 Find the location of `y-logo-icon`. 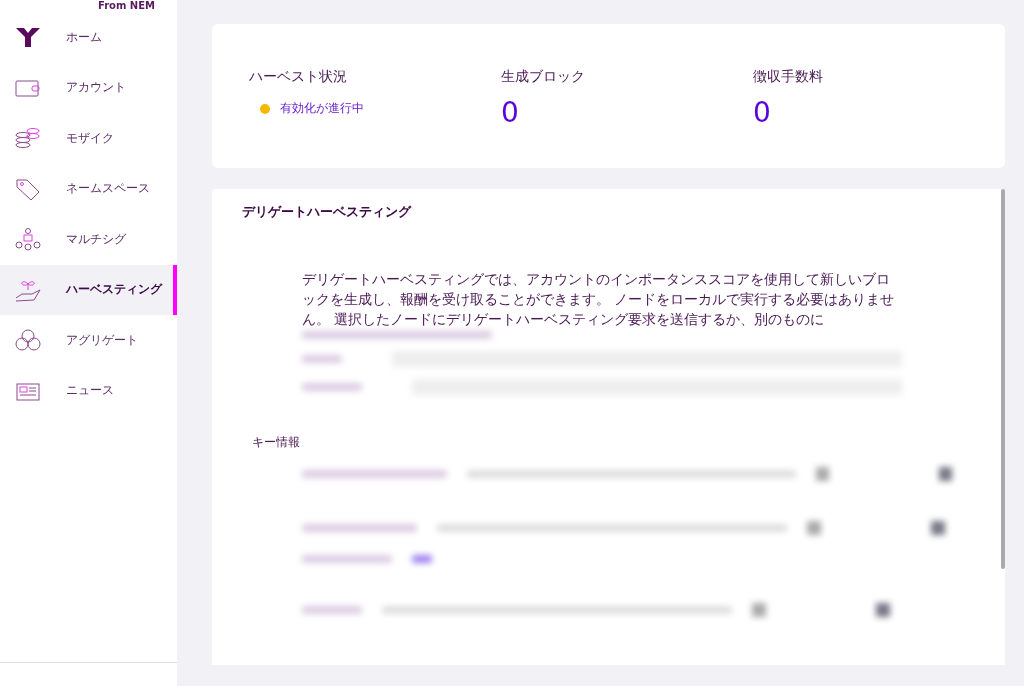

y-logo-icon is located at coordinates (28, 37).